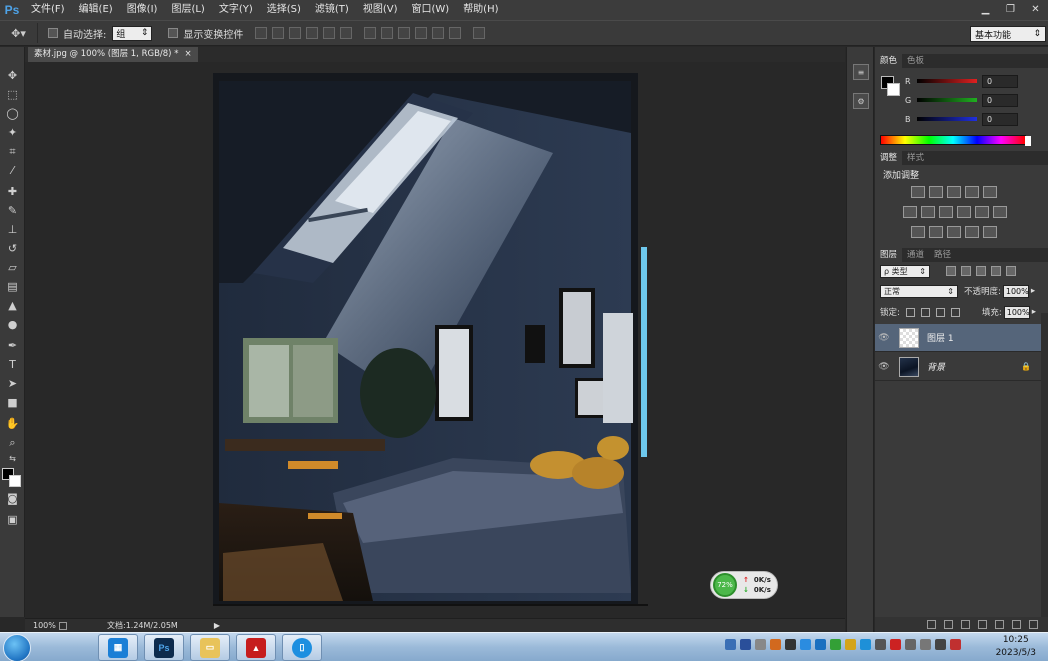  I want to click on quick-mask-icon: ◙, so click(12, 498).